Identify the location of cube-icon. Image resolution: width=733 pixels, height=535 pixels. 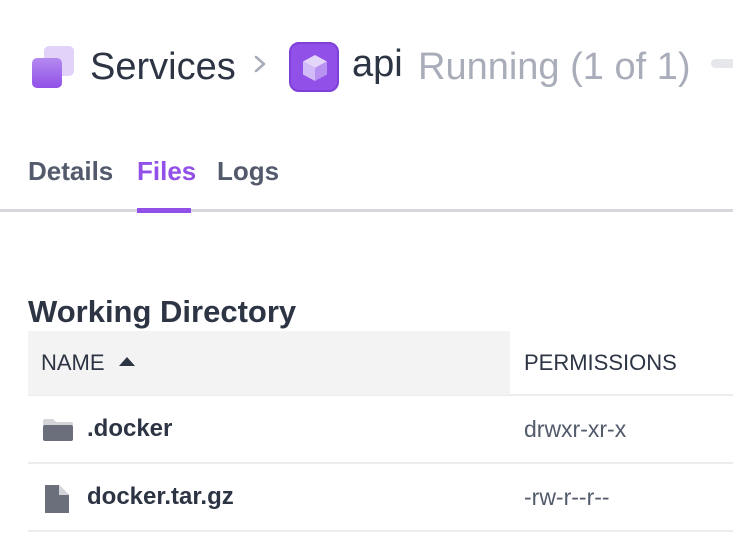
(314, 67).